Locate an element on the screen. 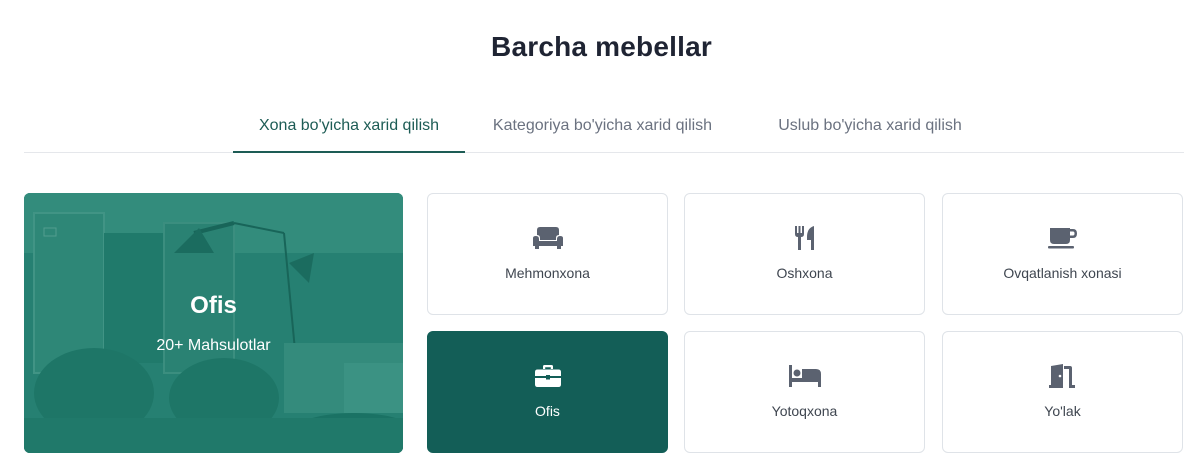 Image resolution: width=1203 pixels, height=472 pixels. bed-icon is located at coordinates (804, 376).